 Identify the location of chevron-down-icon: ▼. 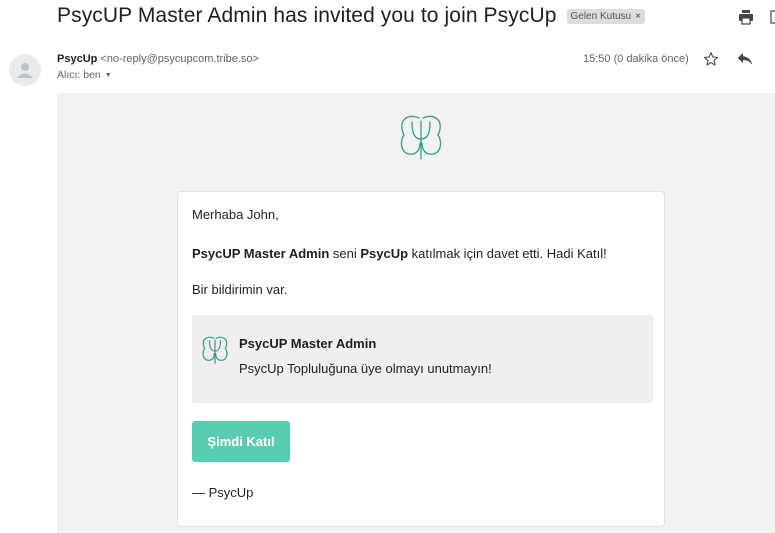
(108, 75).